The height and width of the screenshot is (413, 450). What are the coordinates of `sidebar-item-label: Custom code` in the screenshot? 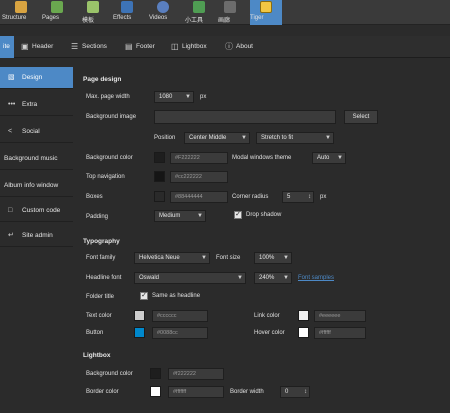 It's located at (41, 210).